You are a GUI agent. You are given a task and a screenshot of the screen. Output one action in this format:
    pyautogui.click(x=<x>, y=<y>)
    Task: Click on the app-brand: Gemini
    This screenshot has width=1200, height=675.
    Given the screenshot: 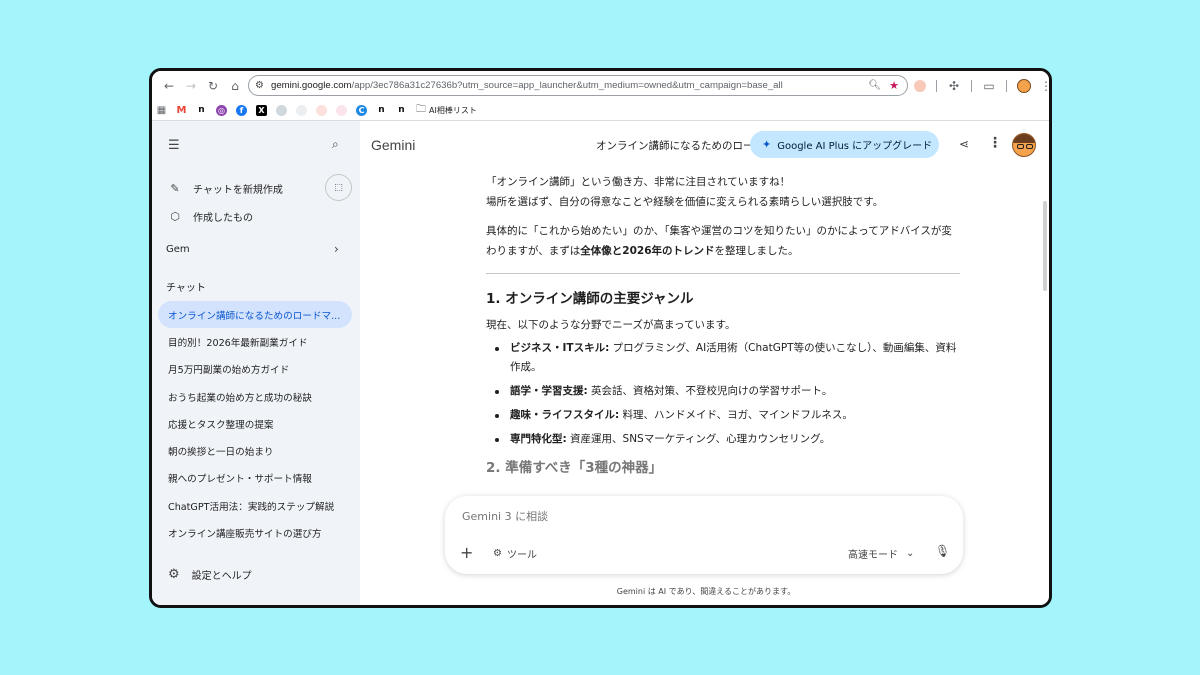 What is the action you would take?
    pyautogui.click(x=393, y=145)
    